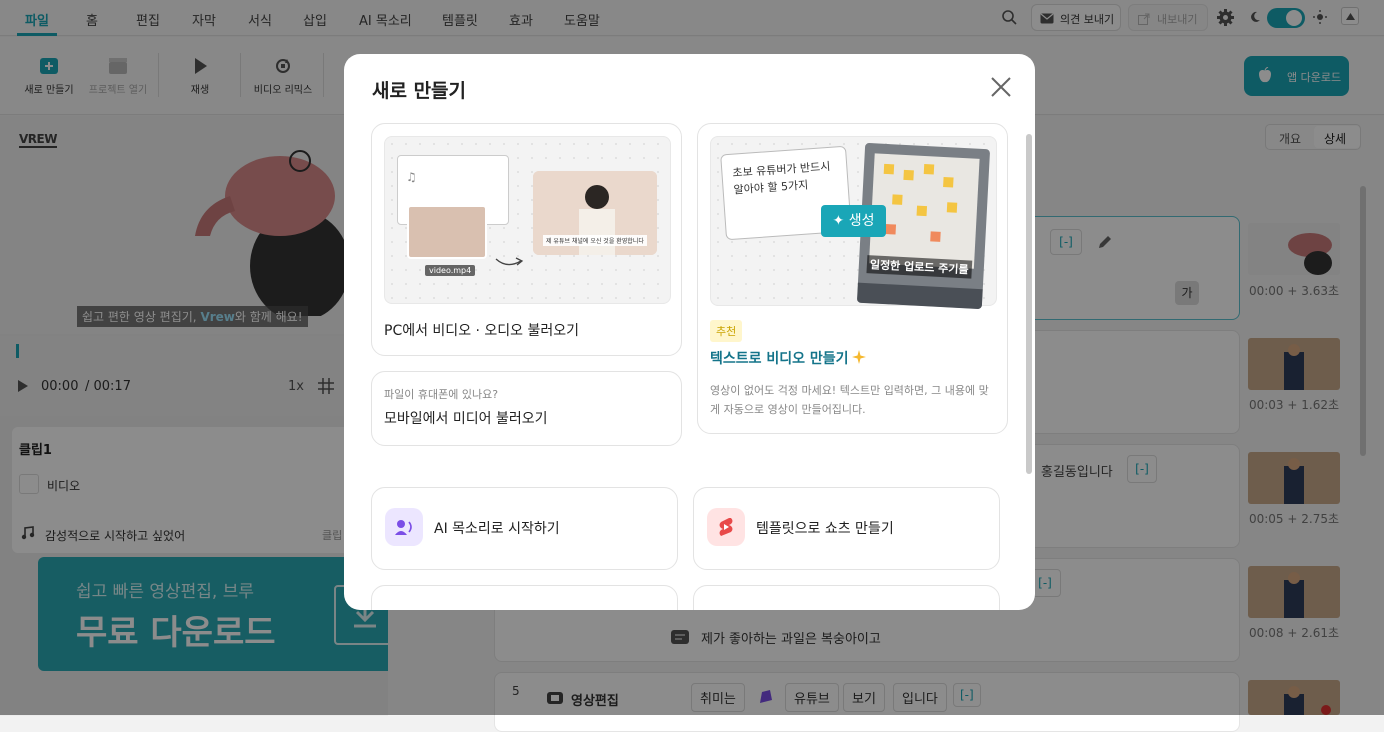 The height and width of the screenshot is (732, 1384). Describe the element at coordinates (447, 232) in the screenshot. I see `video-thumbnail` at that location.